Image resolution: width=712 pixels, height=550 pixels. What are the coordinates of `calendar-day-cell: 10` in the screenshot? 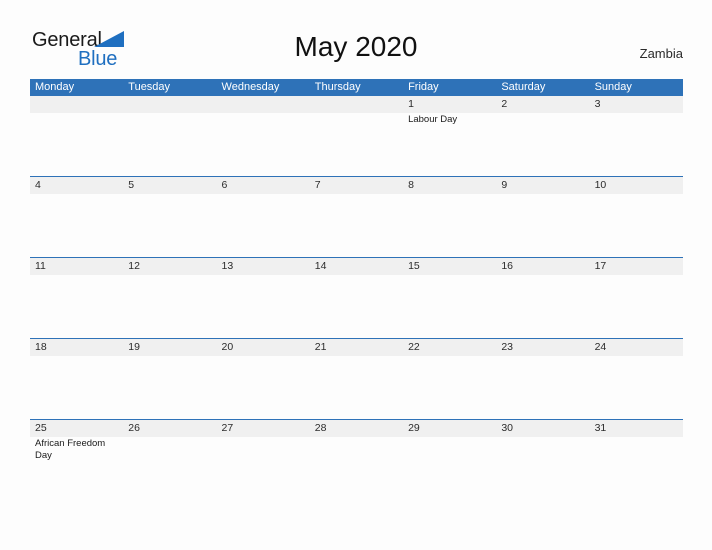 It's located at (636, 217).